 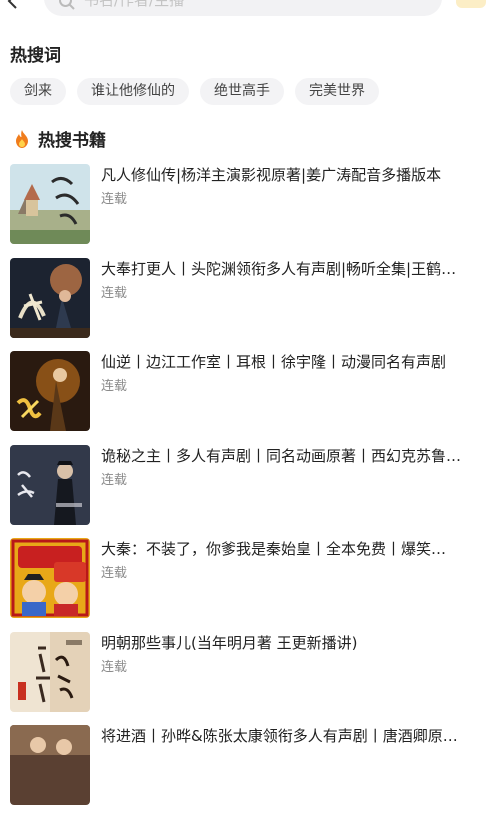 I want to click on vip-badge-icon, so click(x=471, y=4).